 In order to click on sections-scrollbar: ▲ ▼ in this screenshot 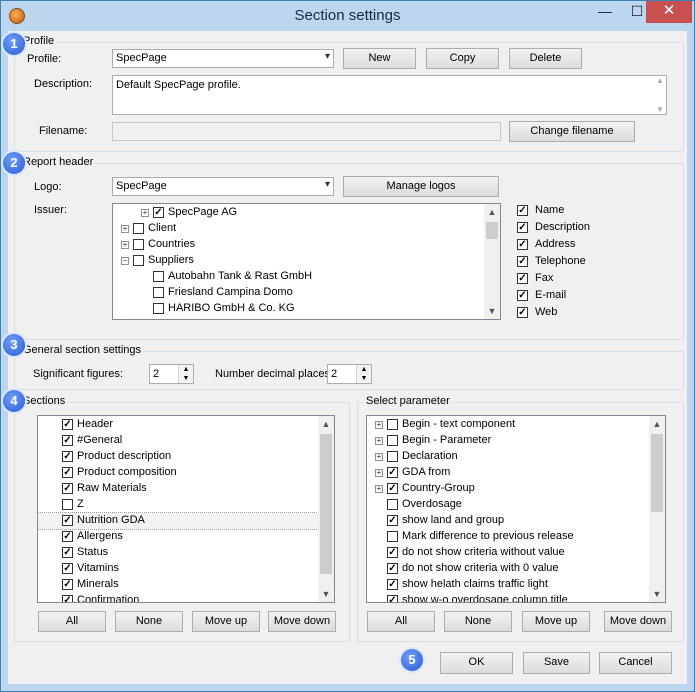, I will do `click(326, 509)`.